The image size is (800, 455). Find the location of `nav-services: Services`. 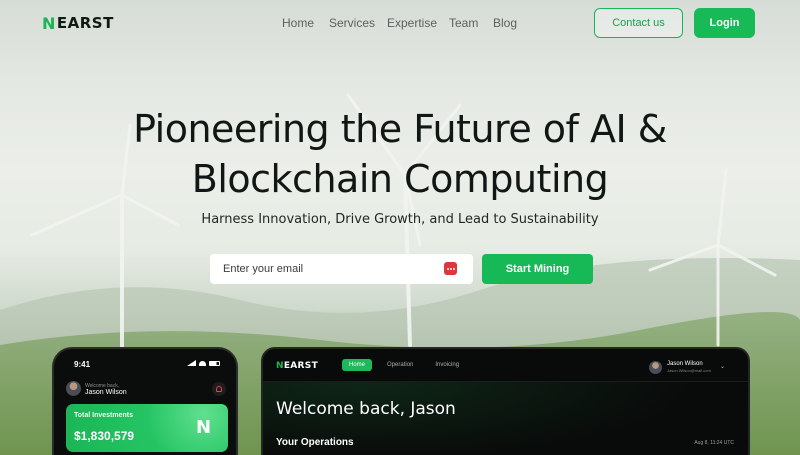

nav-services: Services is located at coordinates (352, 23).